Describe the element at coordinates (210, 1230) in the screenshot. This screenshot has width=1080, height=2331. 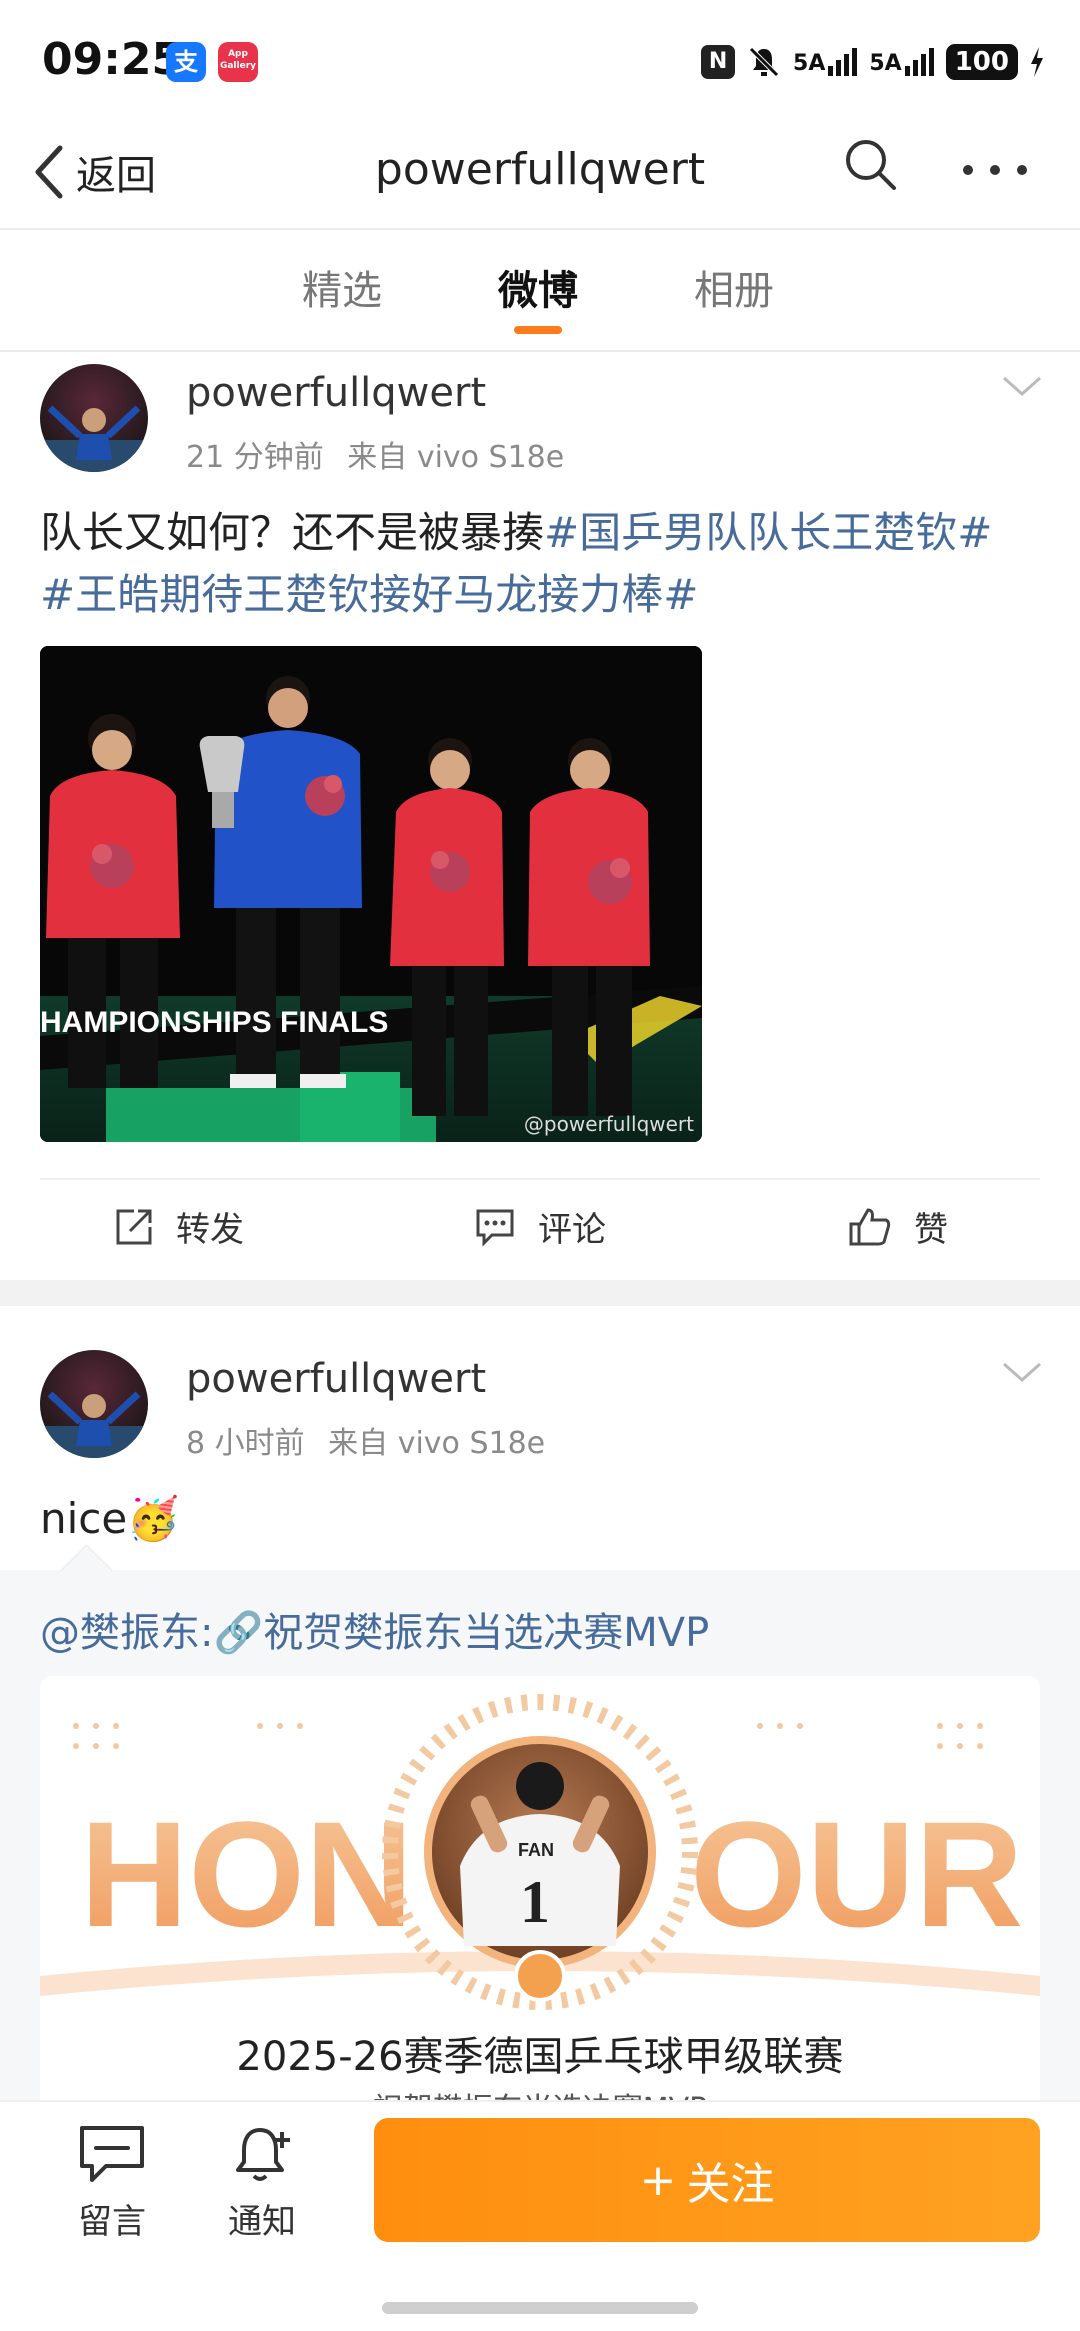
I see `repost-label: 转发` at that location.